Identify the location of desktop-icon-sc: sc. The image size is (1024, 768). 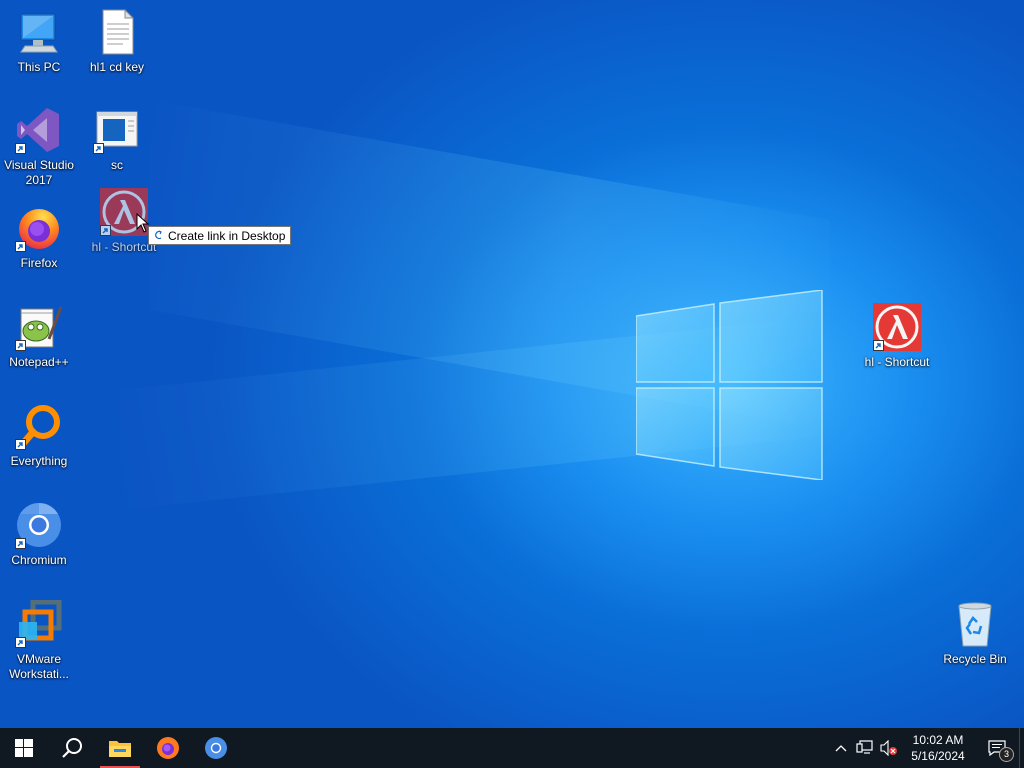
(117, 139).